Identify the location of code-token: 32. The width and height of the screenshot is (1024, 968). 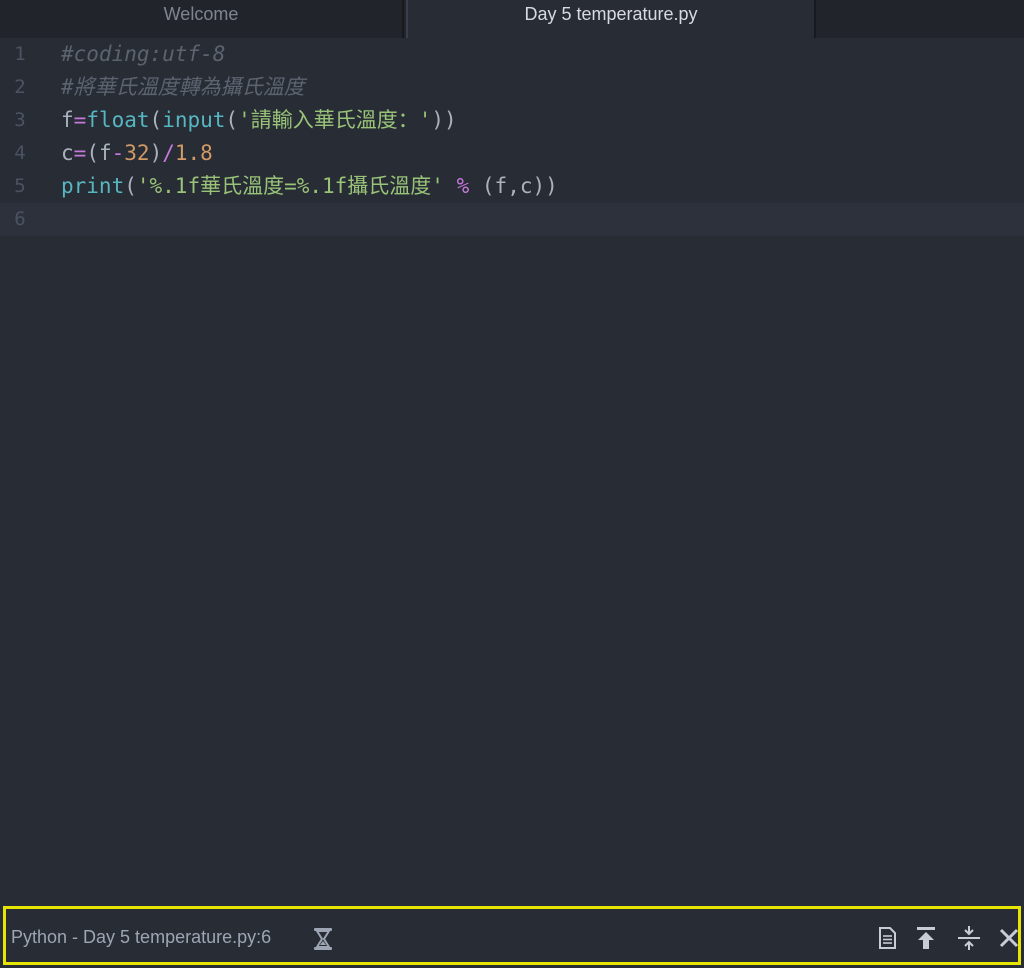
(137, 153).